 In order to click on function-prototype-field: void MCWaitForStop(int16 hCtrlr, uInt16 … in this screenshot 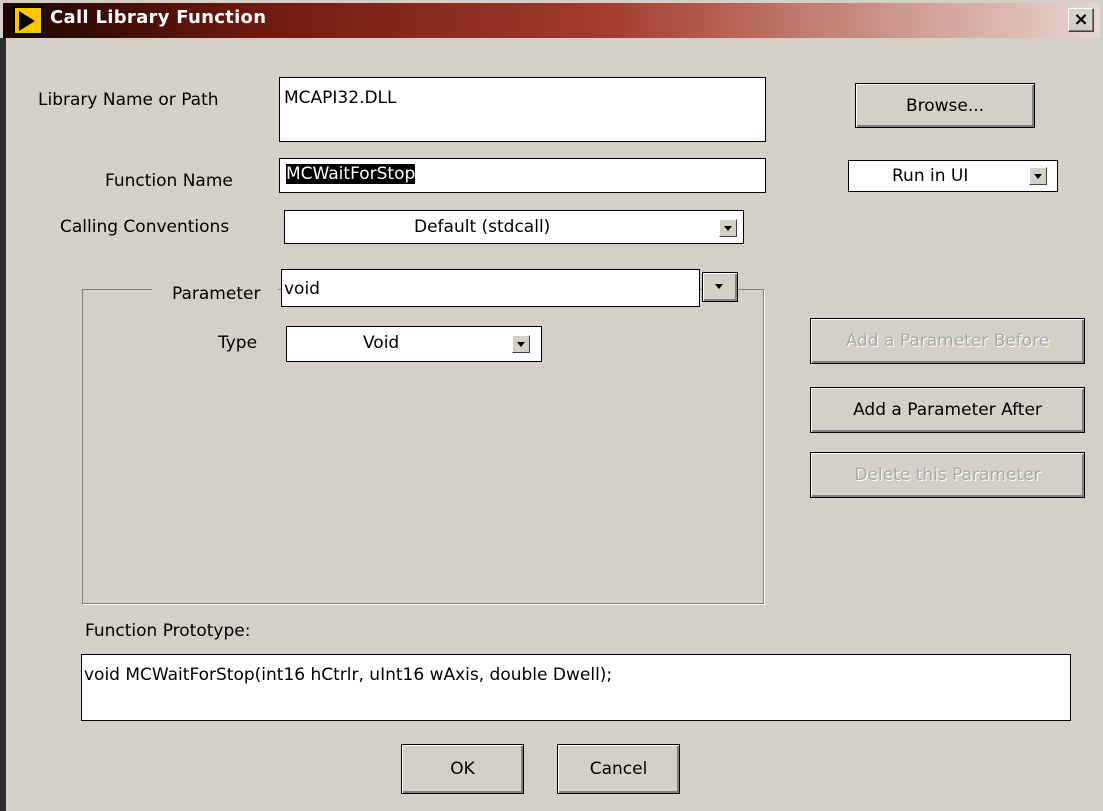, I will do `click(576, 687)`.